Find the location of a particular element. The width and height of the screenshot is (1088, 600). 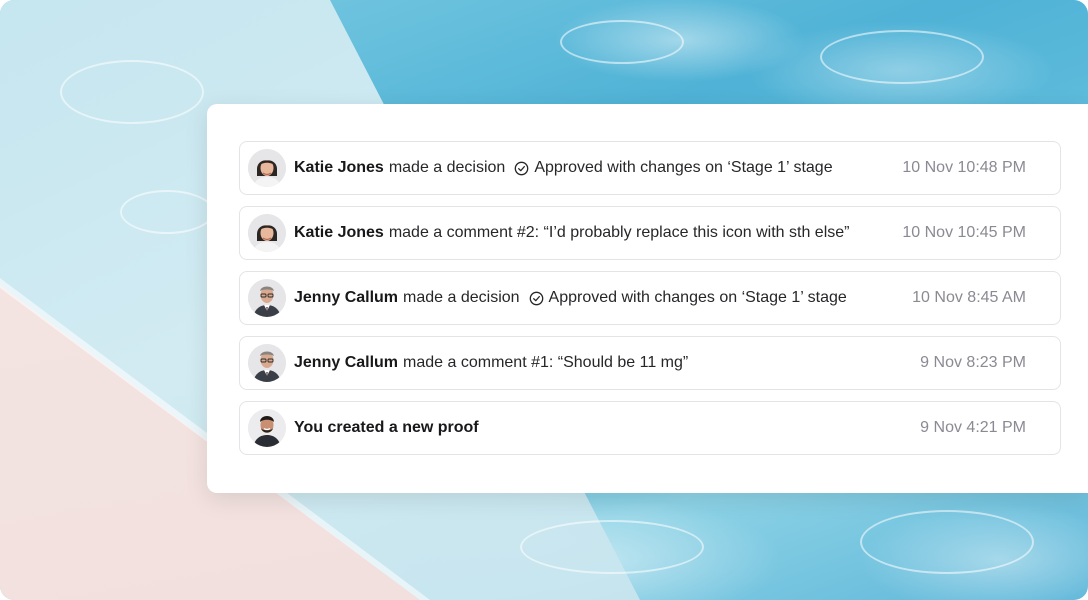

activity-text: You created a new proof is located at coordinates (386, 428).